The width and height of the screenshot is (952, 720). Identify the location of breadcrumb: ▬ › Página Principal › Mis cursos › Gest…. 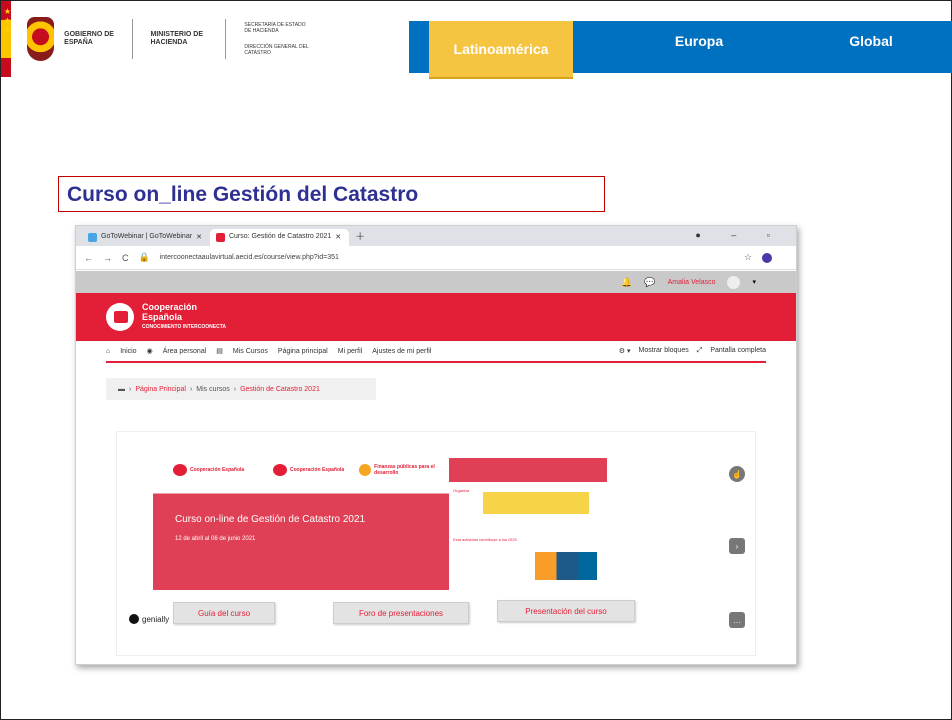
(241, 389).